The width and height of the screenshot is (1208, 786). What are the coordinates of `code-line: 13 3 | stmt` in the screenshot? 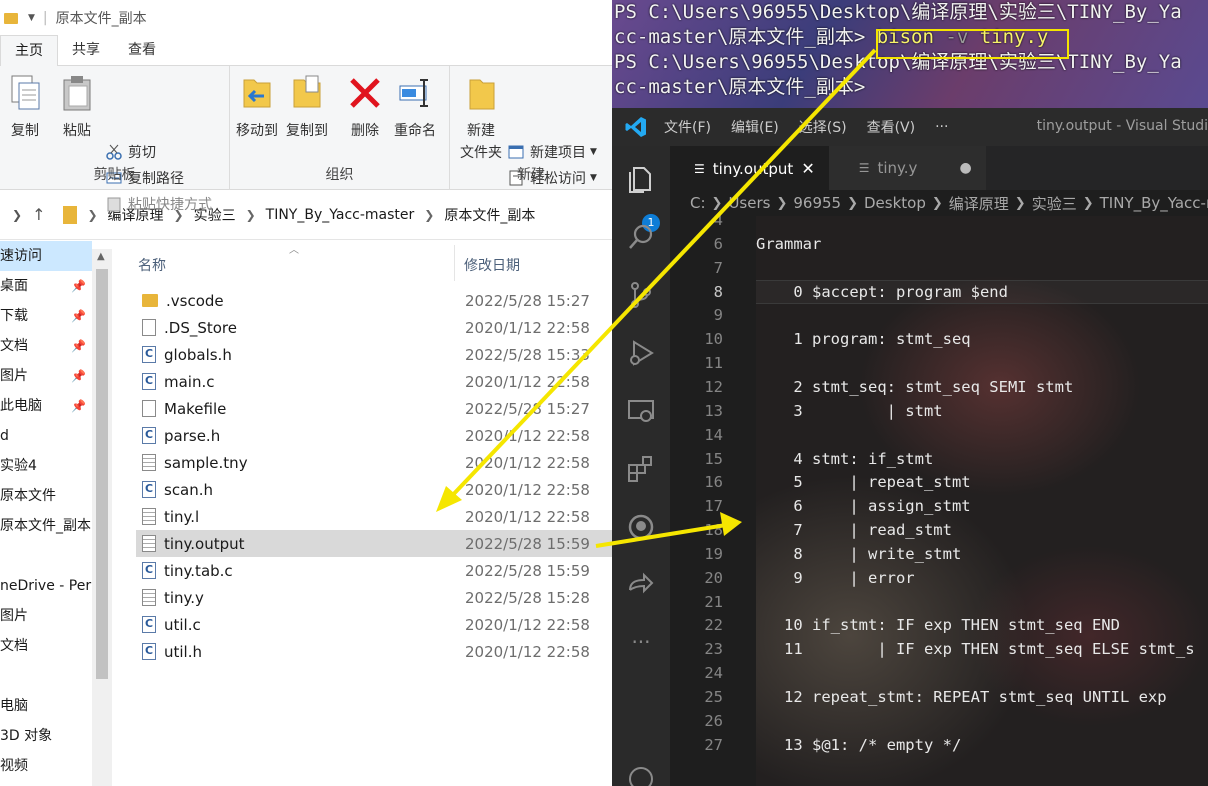 It's located at (939, 411).